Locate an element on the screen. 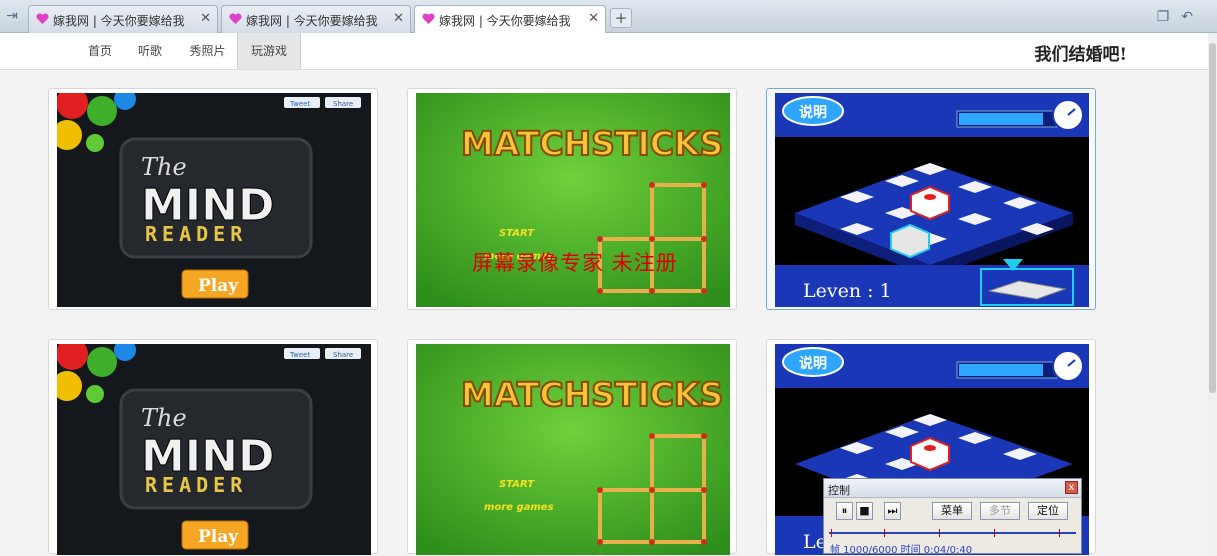 The image size is (1217, 556). matchsticks-artwork: MATCHSTICKS START more games is located at coordinates (573, 449).